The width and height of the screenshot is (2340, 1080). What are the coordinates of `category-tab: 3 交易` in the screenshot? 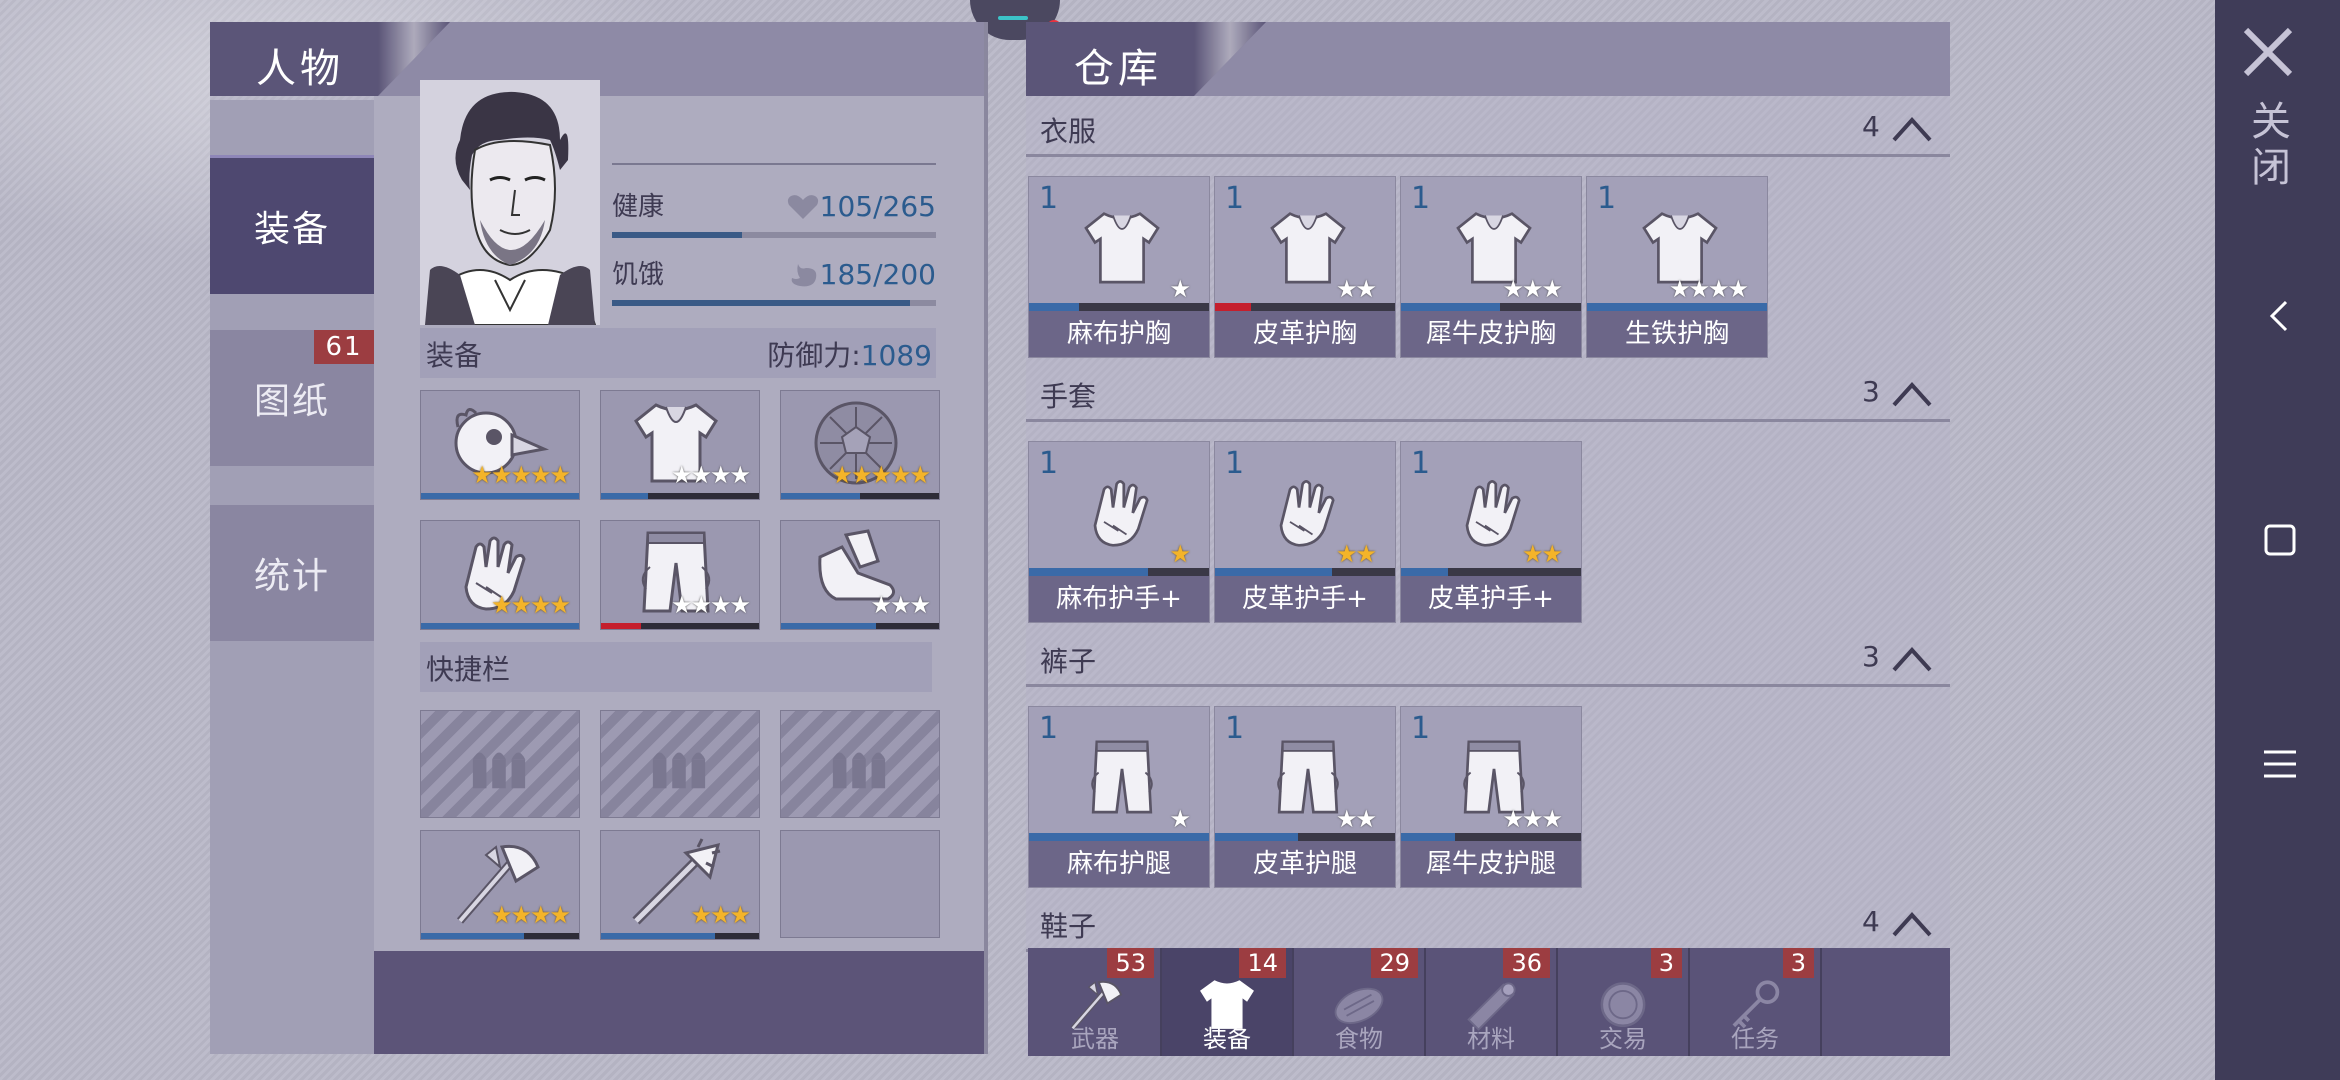 It's located at (1624, 1002).